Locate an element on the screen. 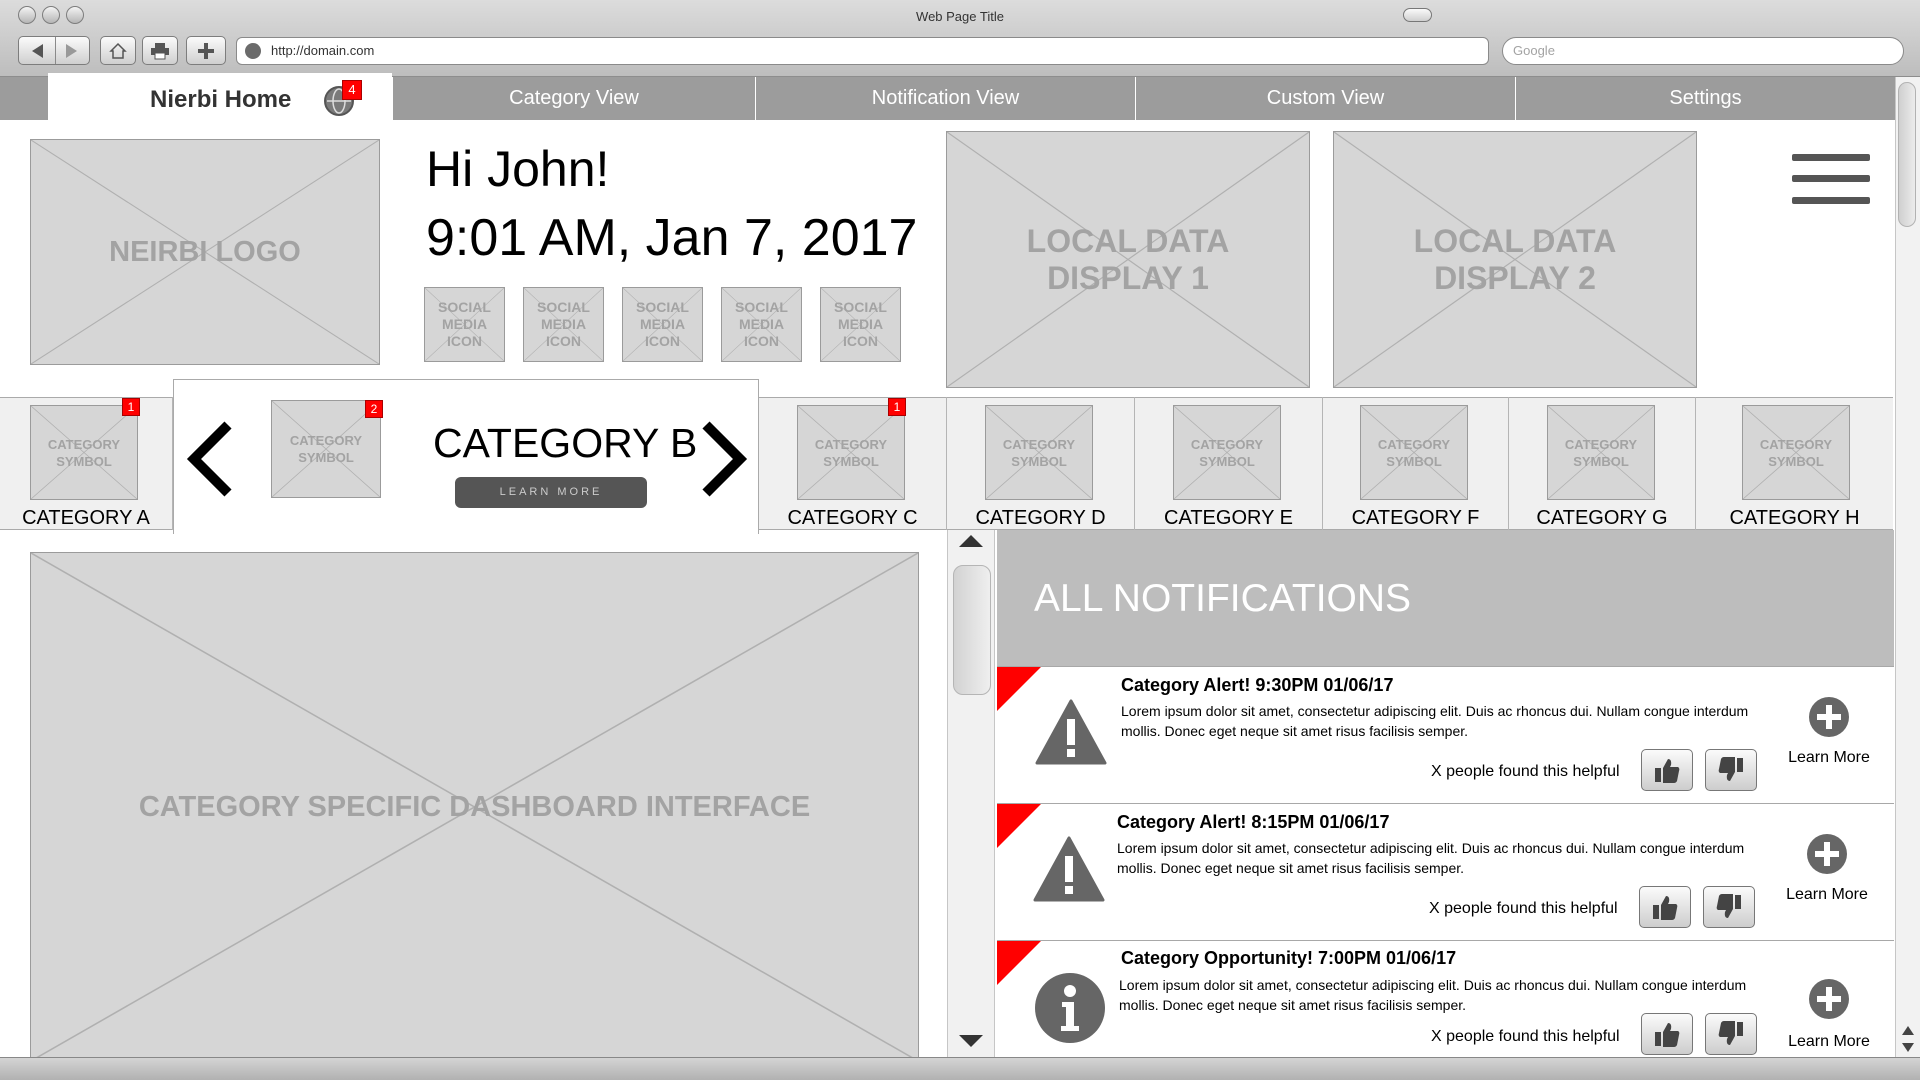  back-button is located at coordinates (36, 51).